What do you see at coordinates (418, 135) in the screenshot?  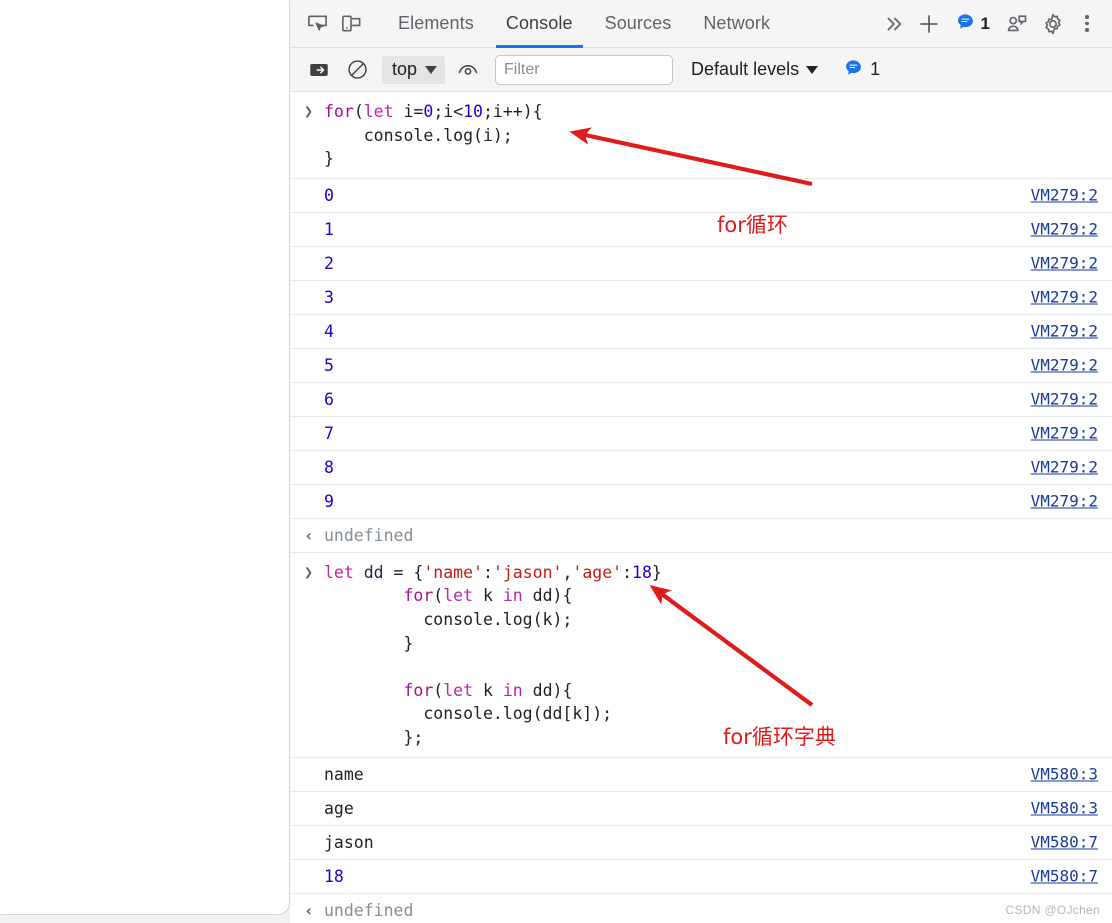 I see `code-token: console.log(i);` at bounding box center [418, 135].